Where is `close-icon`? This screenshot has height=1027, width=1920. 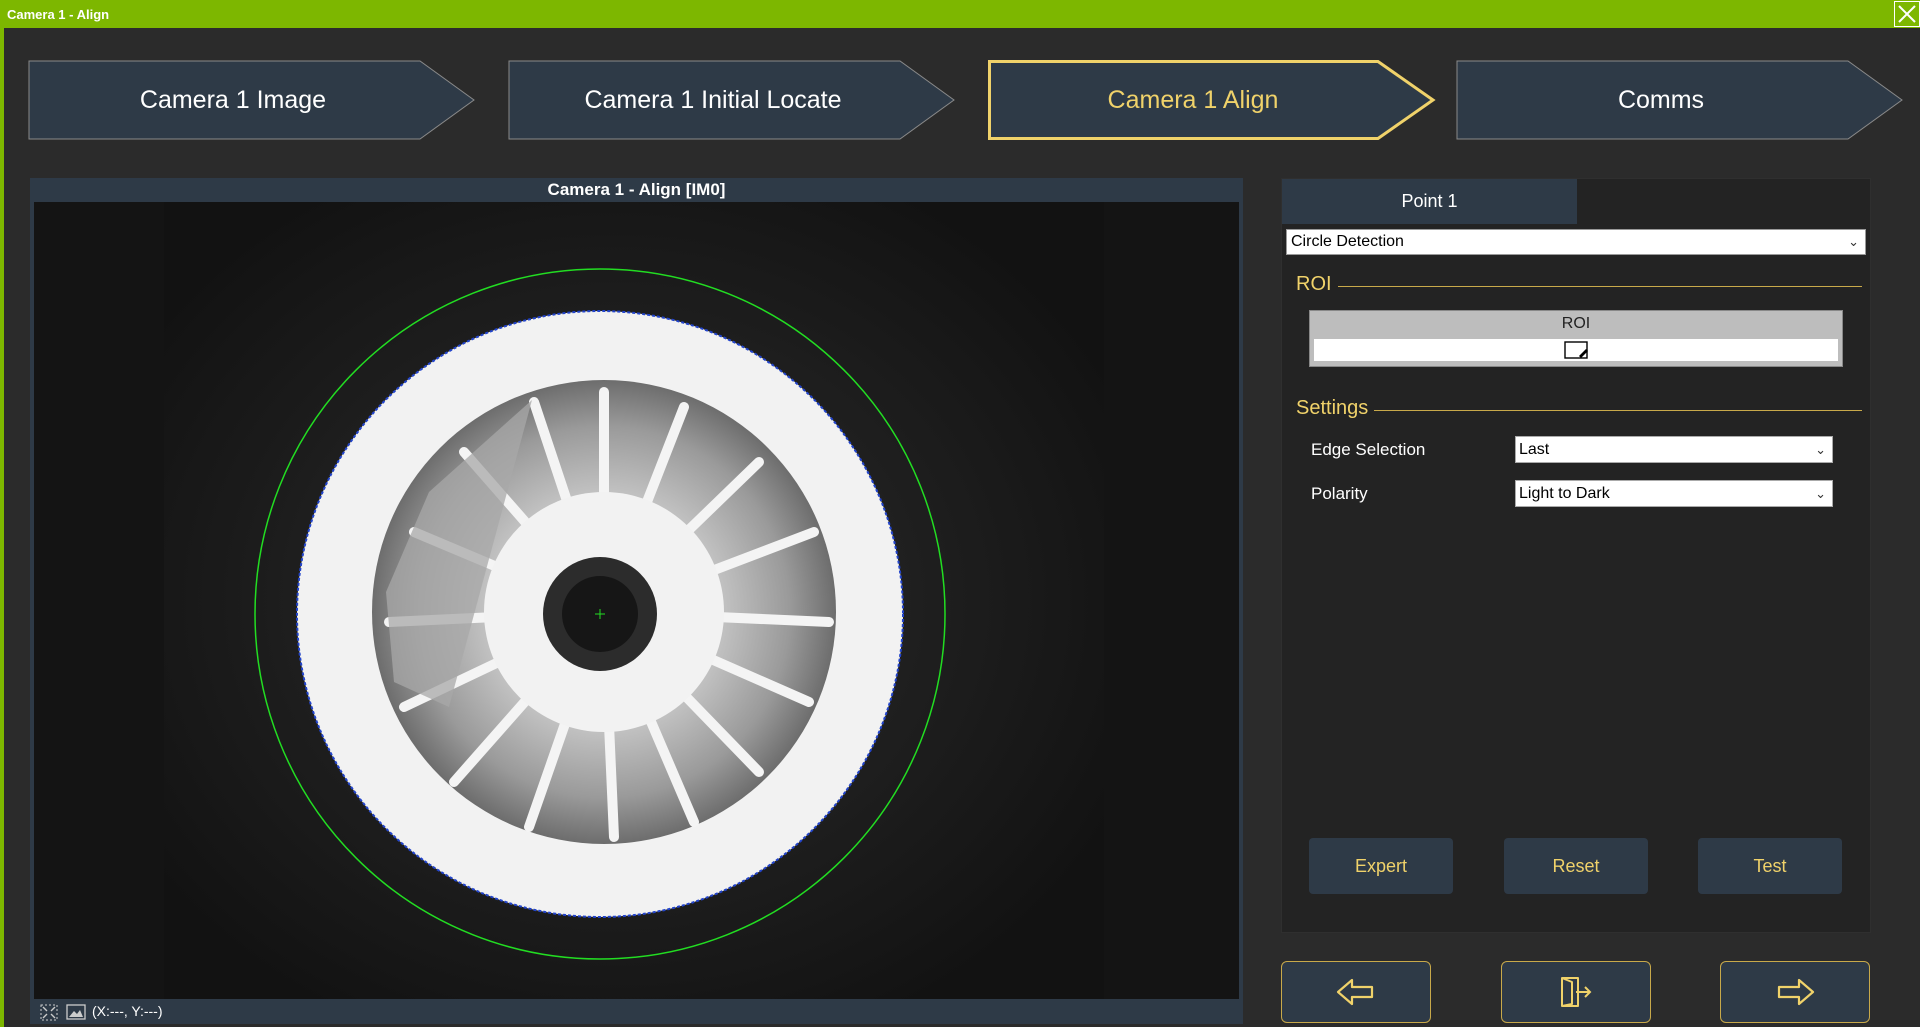
close-icon is located at coordinates (1907, 14).